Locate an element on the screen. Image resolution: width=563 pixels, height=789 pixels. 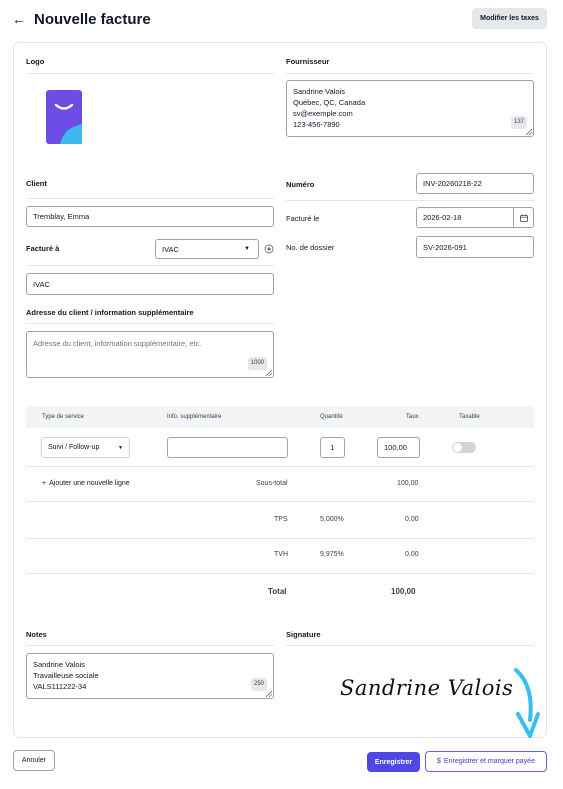
tax-name: TVH is located at coordinates (281, 554).